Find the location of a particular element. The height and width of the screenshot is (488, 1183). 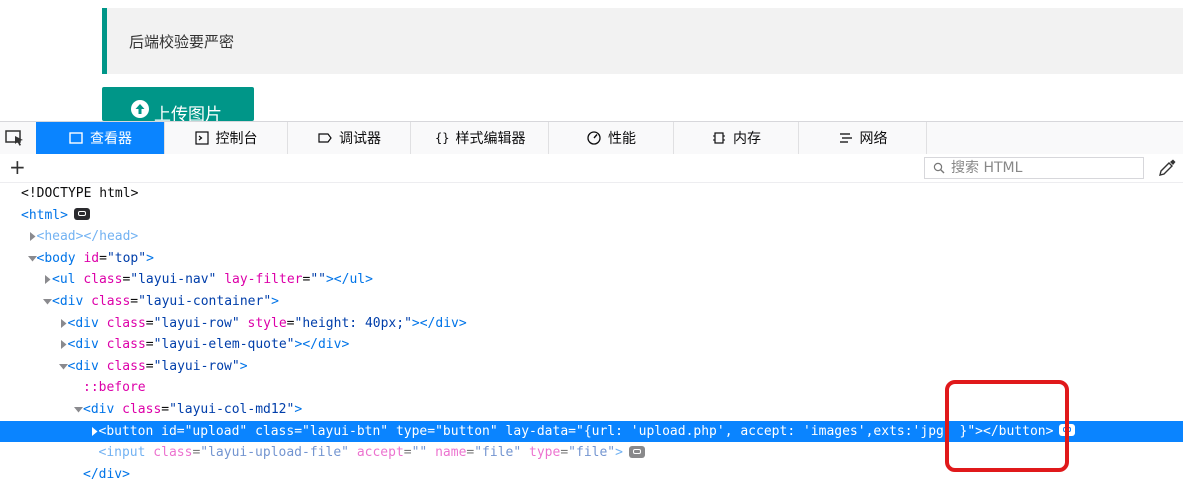

tab-style-editor: {} 样式编辑器 is located at coordinates (479, 138).